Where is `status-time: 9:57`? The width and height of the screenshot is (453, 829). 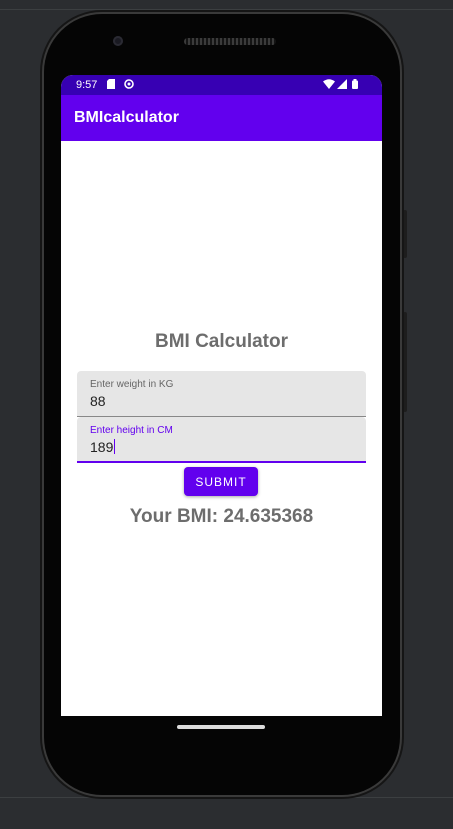
status-time: 9:57 is located at coordinates (87, 85).